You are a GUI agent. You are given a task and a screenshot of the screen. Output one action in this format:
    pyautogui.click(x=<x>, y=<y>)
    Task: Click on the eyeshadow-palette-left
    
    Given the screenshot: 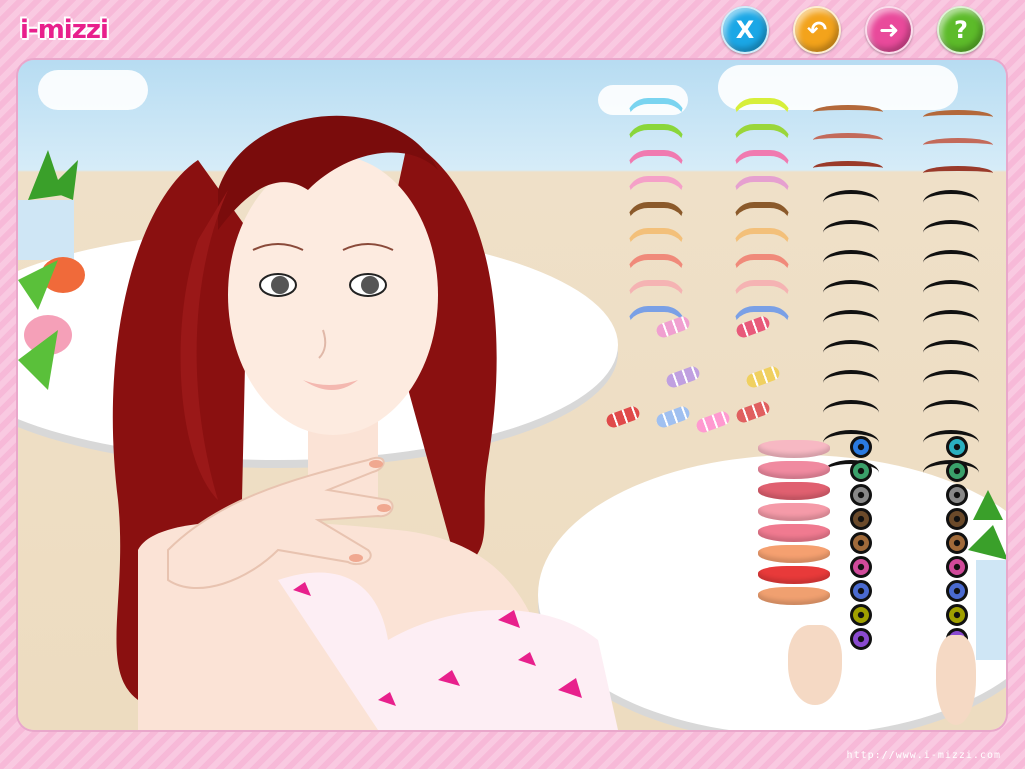 What is the action you would take?
    pyautogui.click(x=656, y=213)
    